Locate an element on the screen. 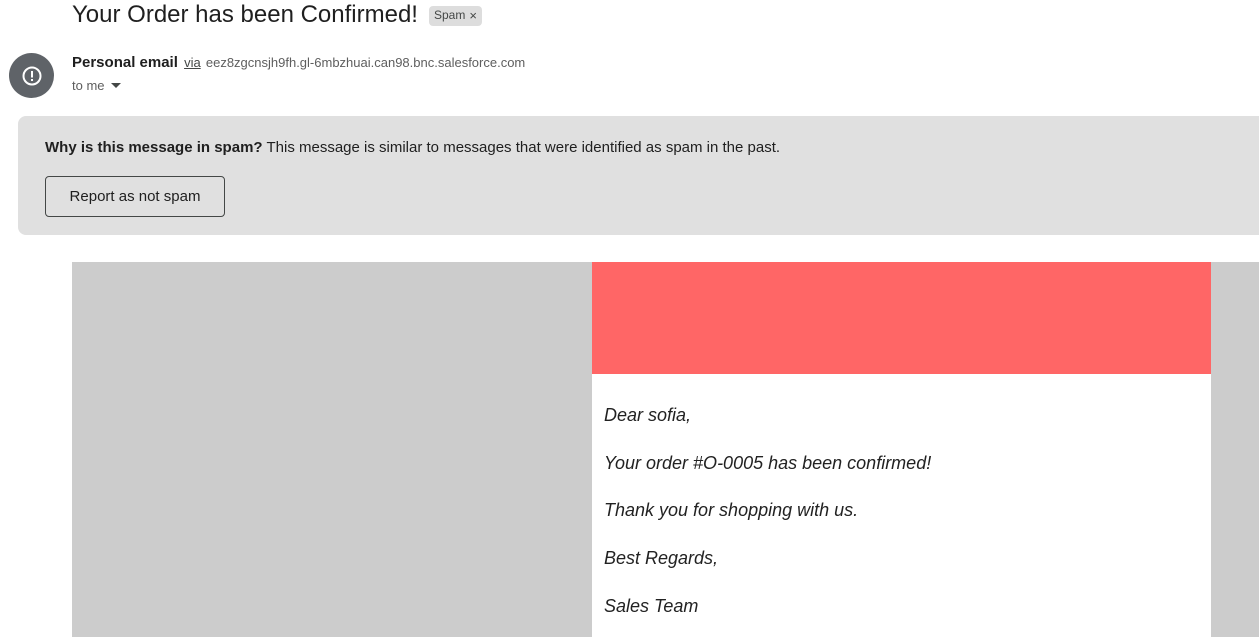  sender-name: Personal email is located at coordinates (125, 62).